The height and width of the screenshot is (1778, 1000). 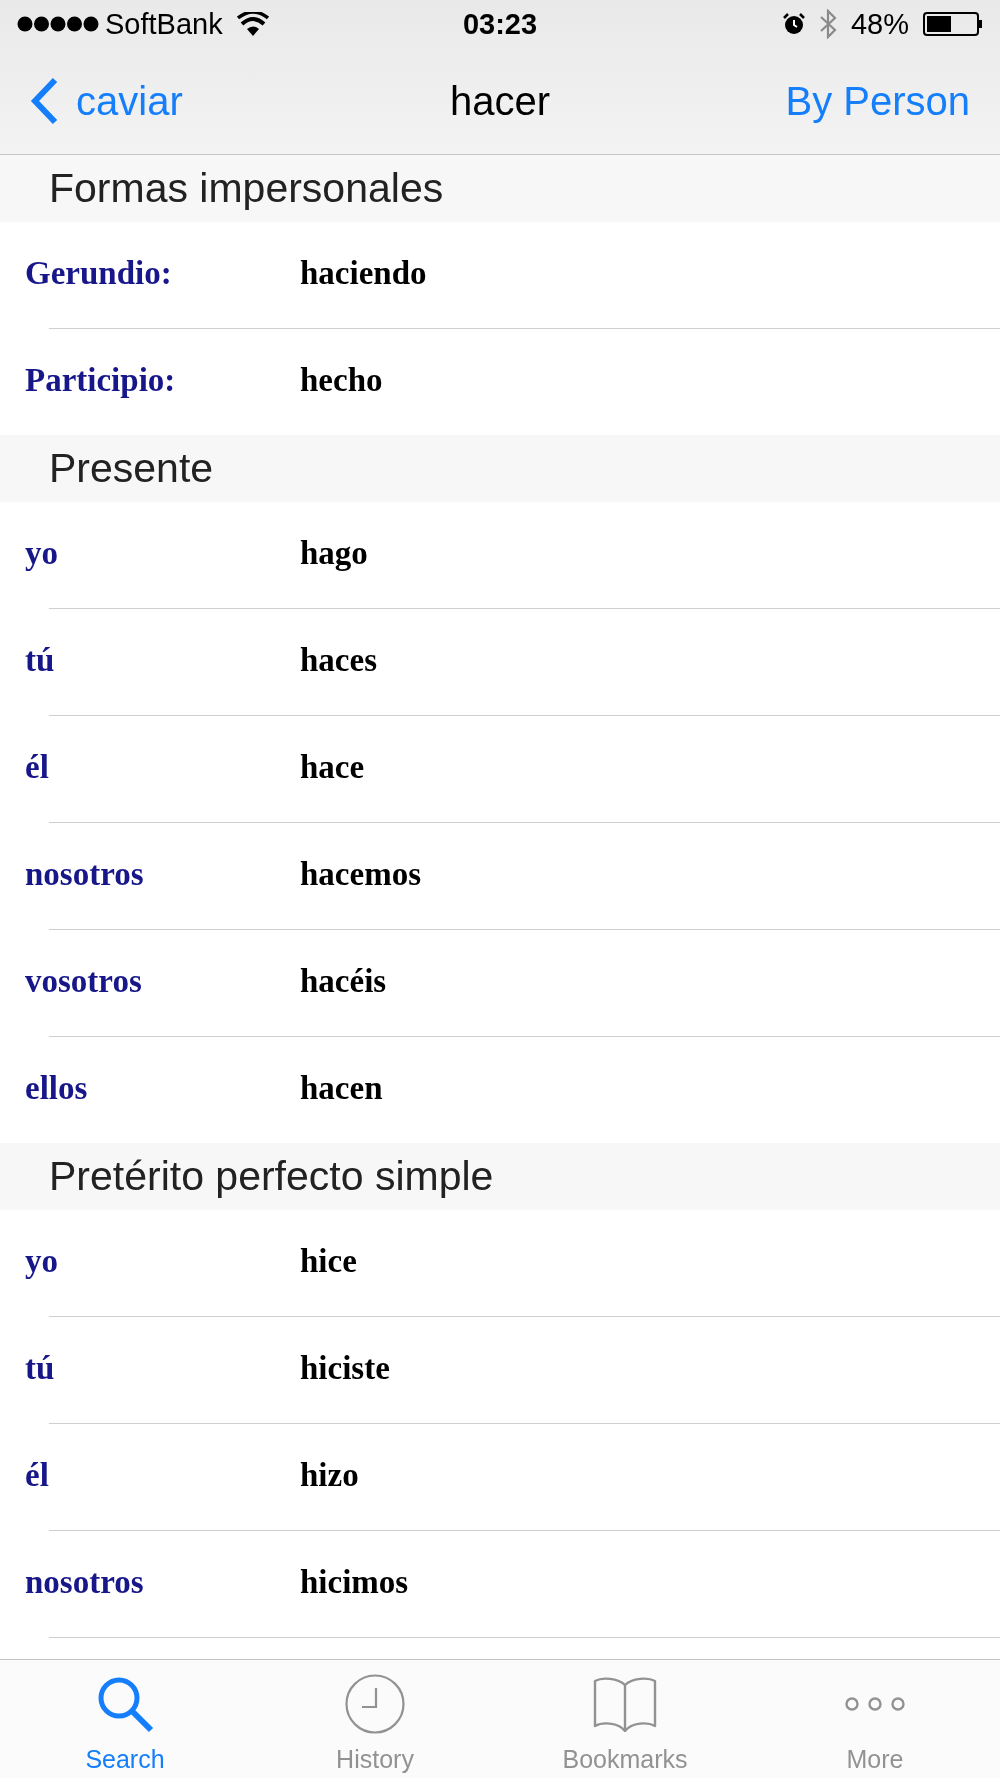 I want to click on battery-icon, so click(x=953, y=24).